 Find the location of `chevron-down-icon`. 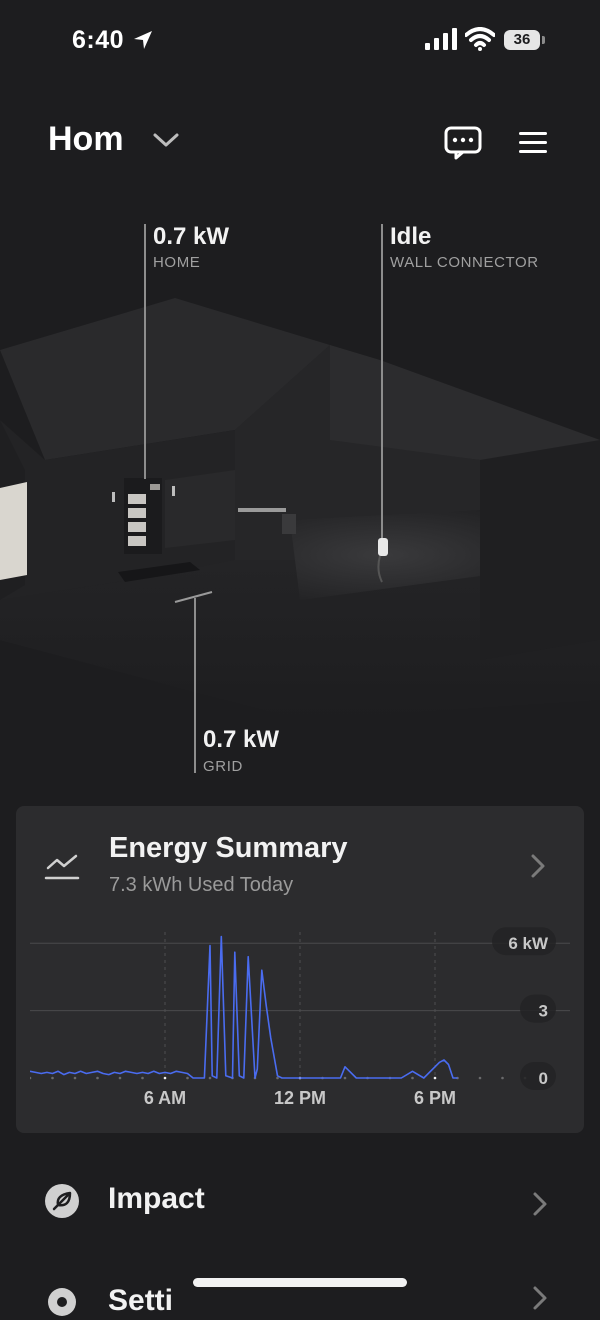

chevron-down-icon is located at coordinates (166, 140).